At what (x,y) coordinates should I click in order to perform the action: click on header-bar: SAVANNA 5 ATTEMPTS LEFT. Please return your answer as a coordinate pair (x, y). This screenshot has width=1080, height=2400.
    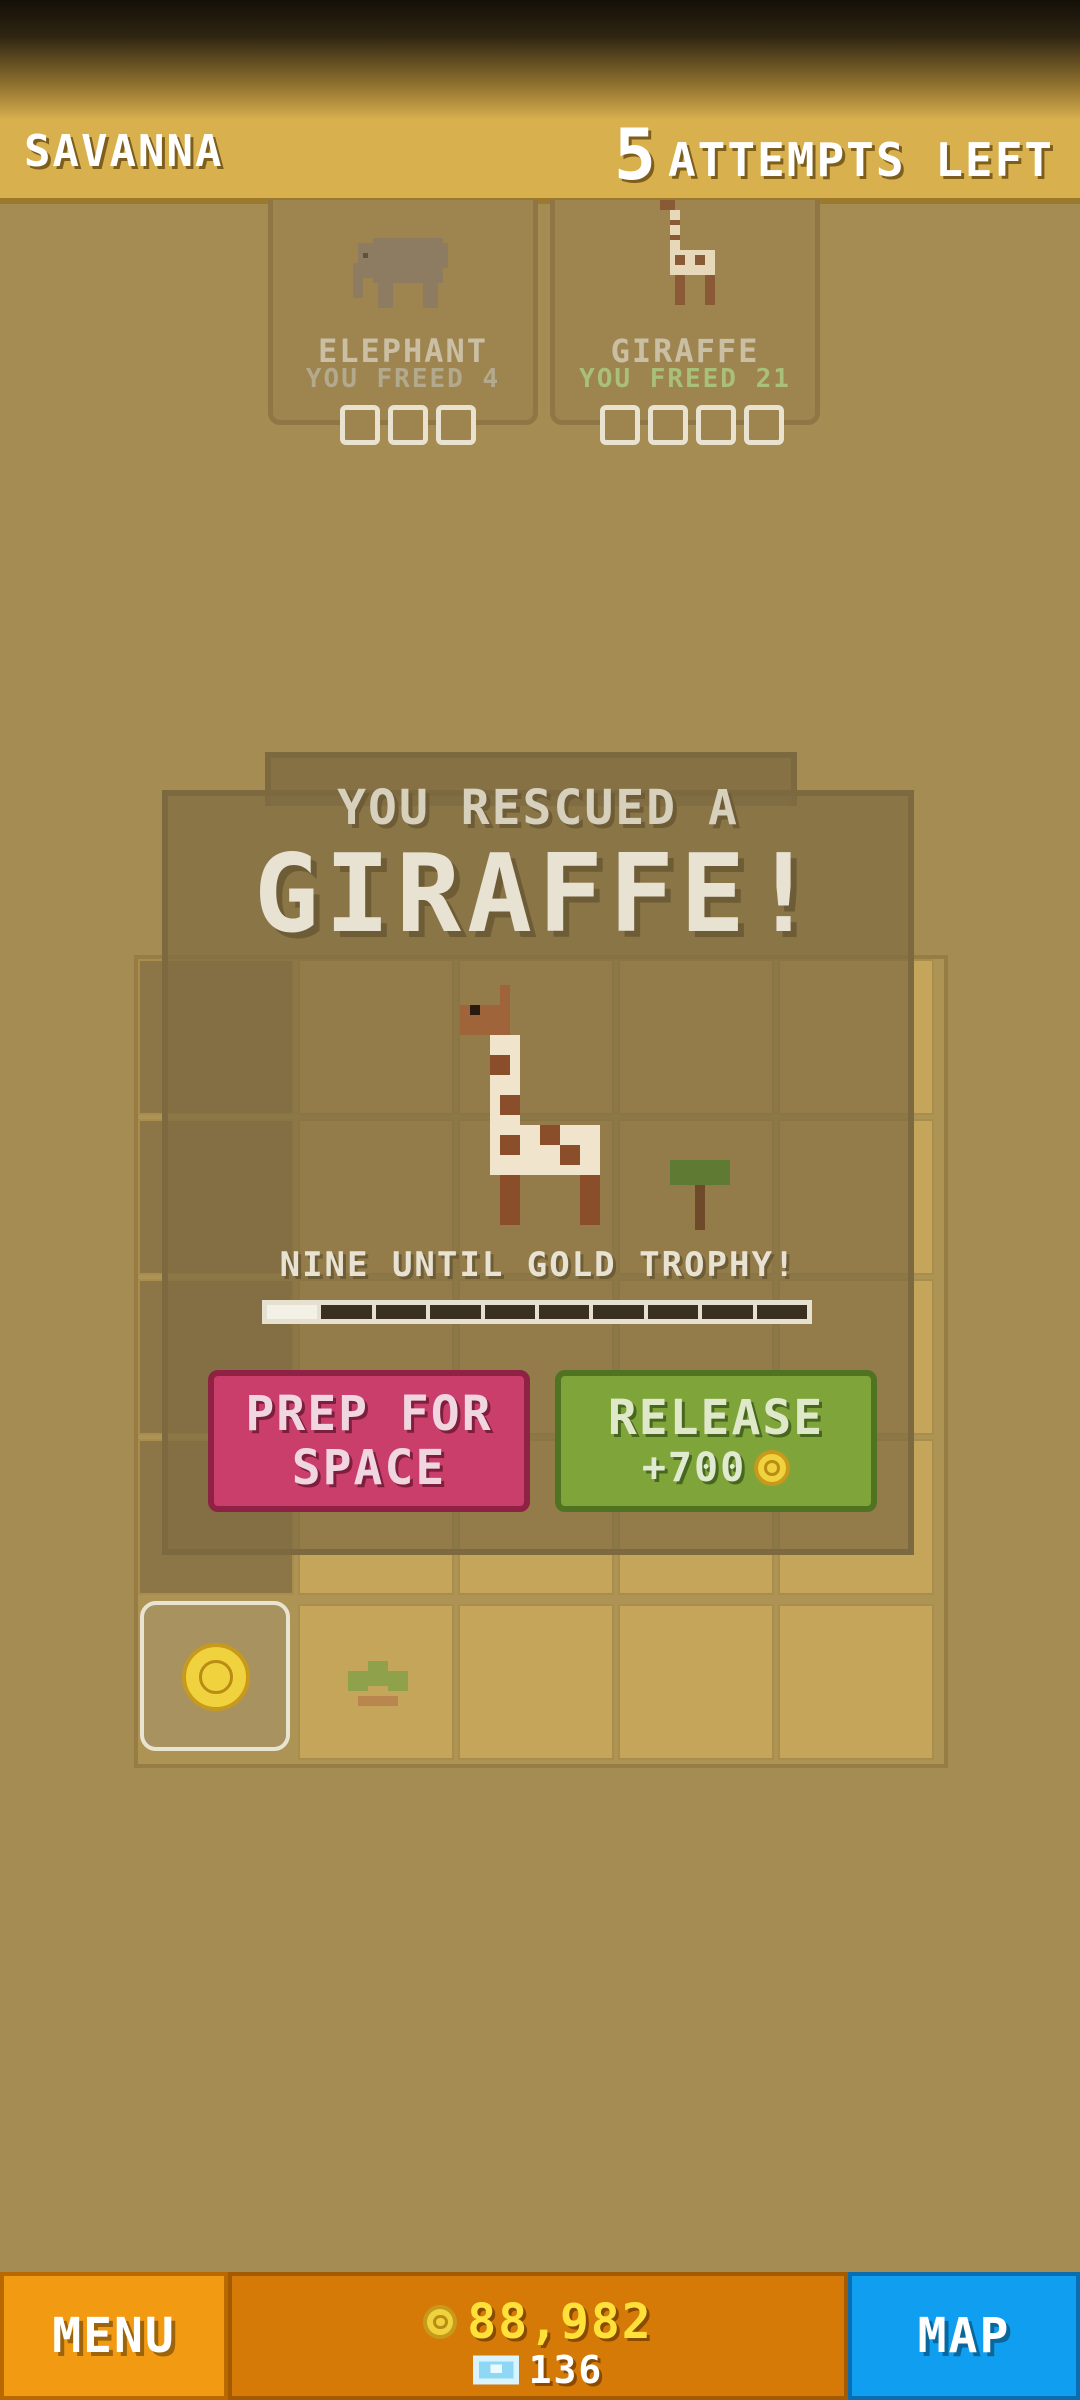
    Looking at the image, I should click on (540, 162).